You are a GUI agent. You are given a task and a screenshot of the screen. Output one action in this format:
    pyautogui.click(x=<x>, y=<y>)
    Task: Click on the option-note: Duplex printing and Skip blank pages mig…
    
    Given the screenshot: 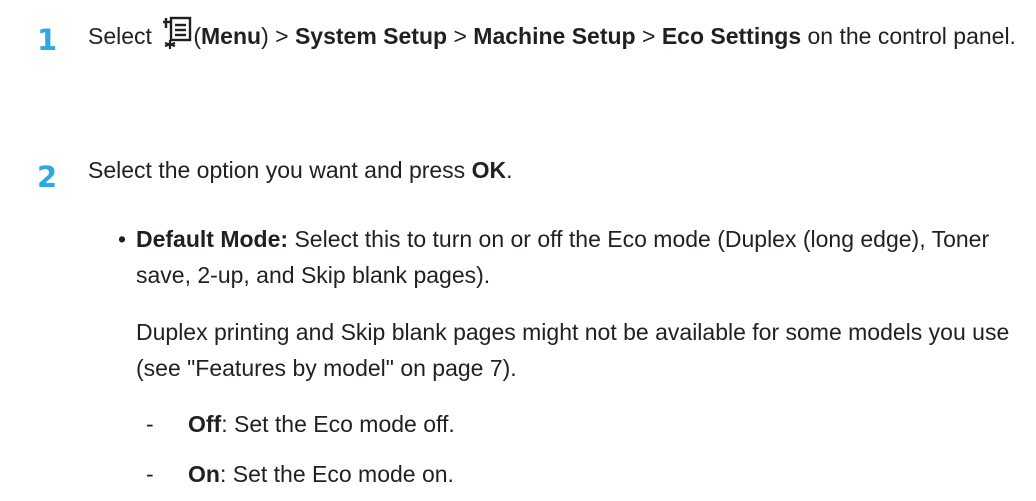 What is the action you would take?
    pyautogui.click(x=573, y=350)
    